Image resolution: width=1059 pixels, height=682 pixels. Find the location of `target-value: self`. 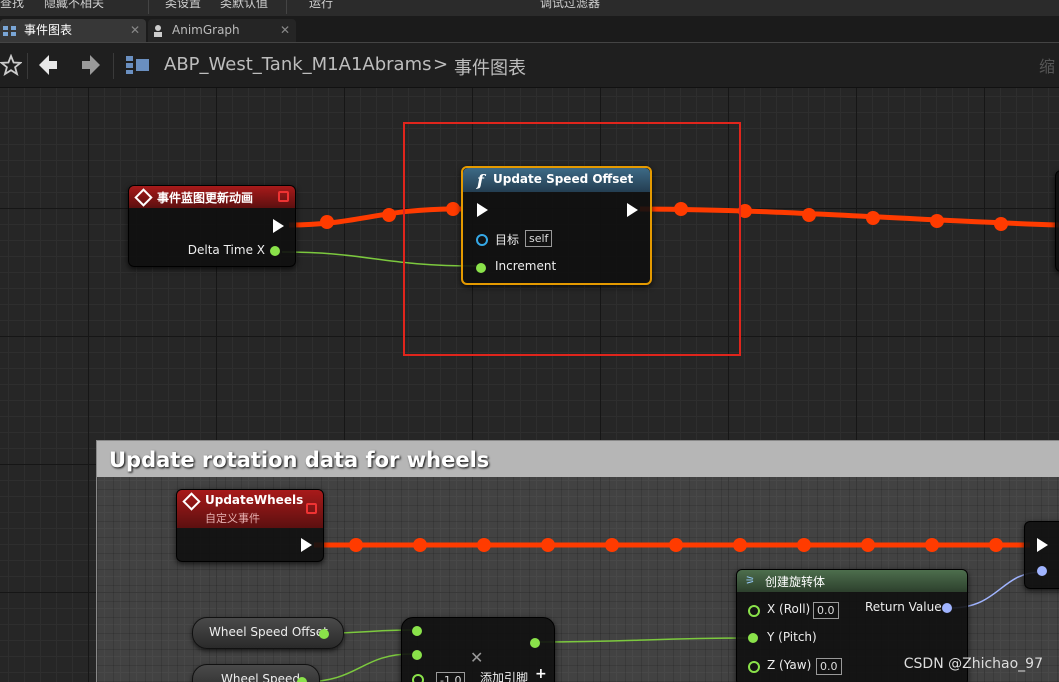

target-value: self is located at coordinates (539, 238).